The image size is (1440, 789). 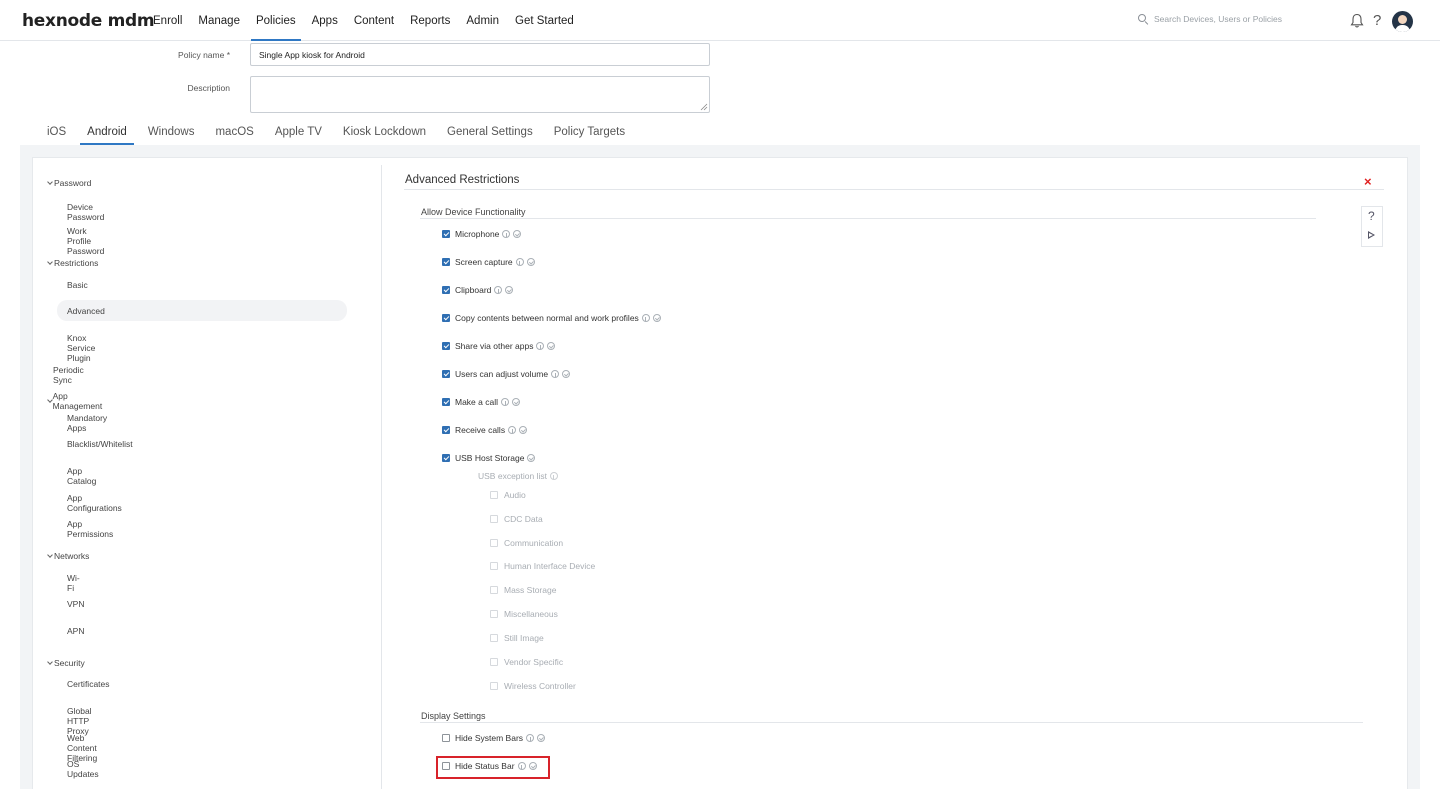 I want to click on audio-checkbox, so click(x=494, y=495).